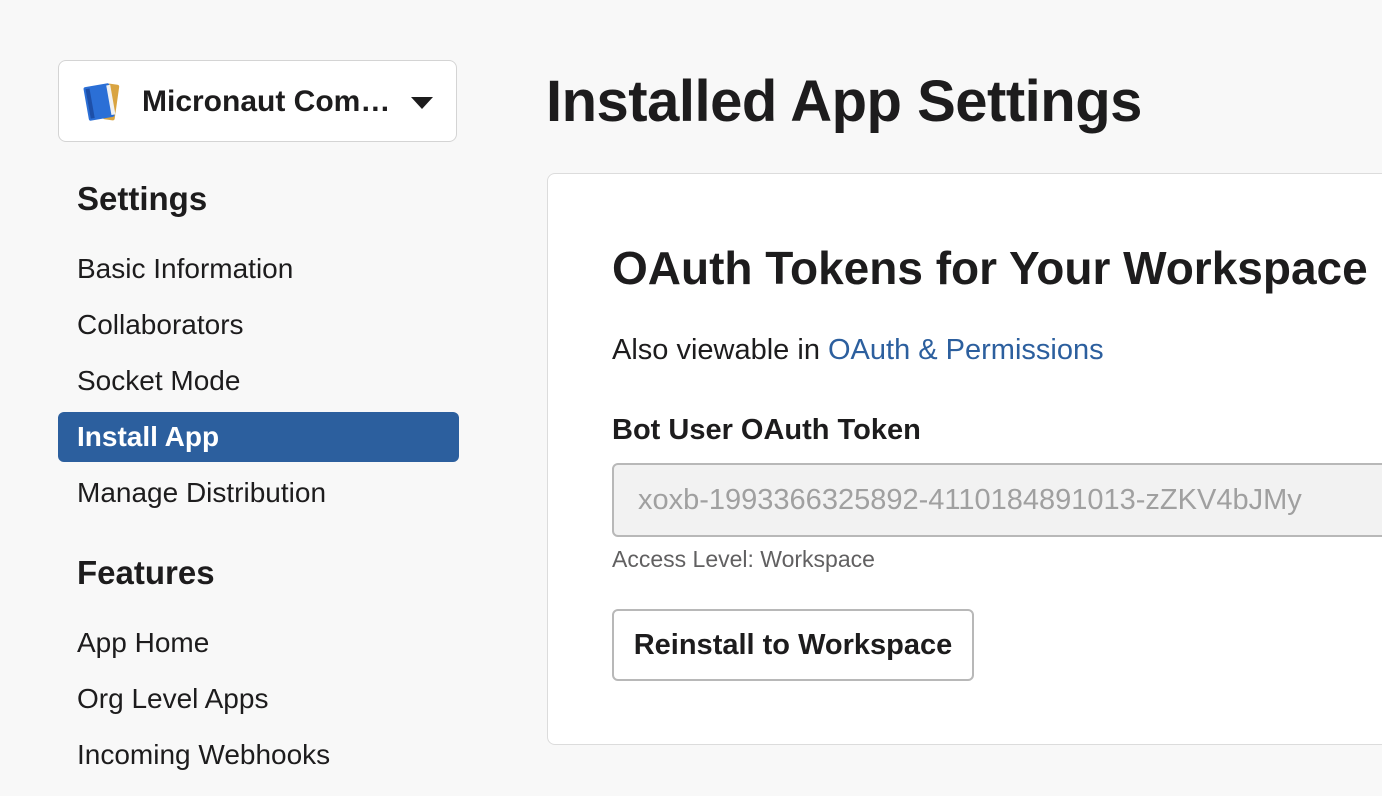 The image size is (1382, 796). I want to click on oauth-permissions-link: OAuth & Permissions, so click(966, 350).